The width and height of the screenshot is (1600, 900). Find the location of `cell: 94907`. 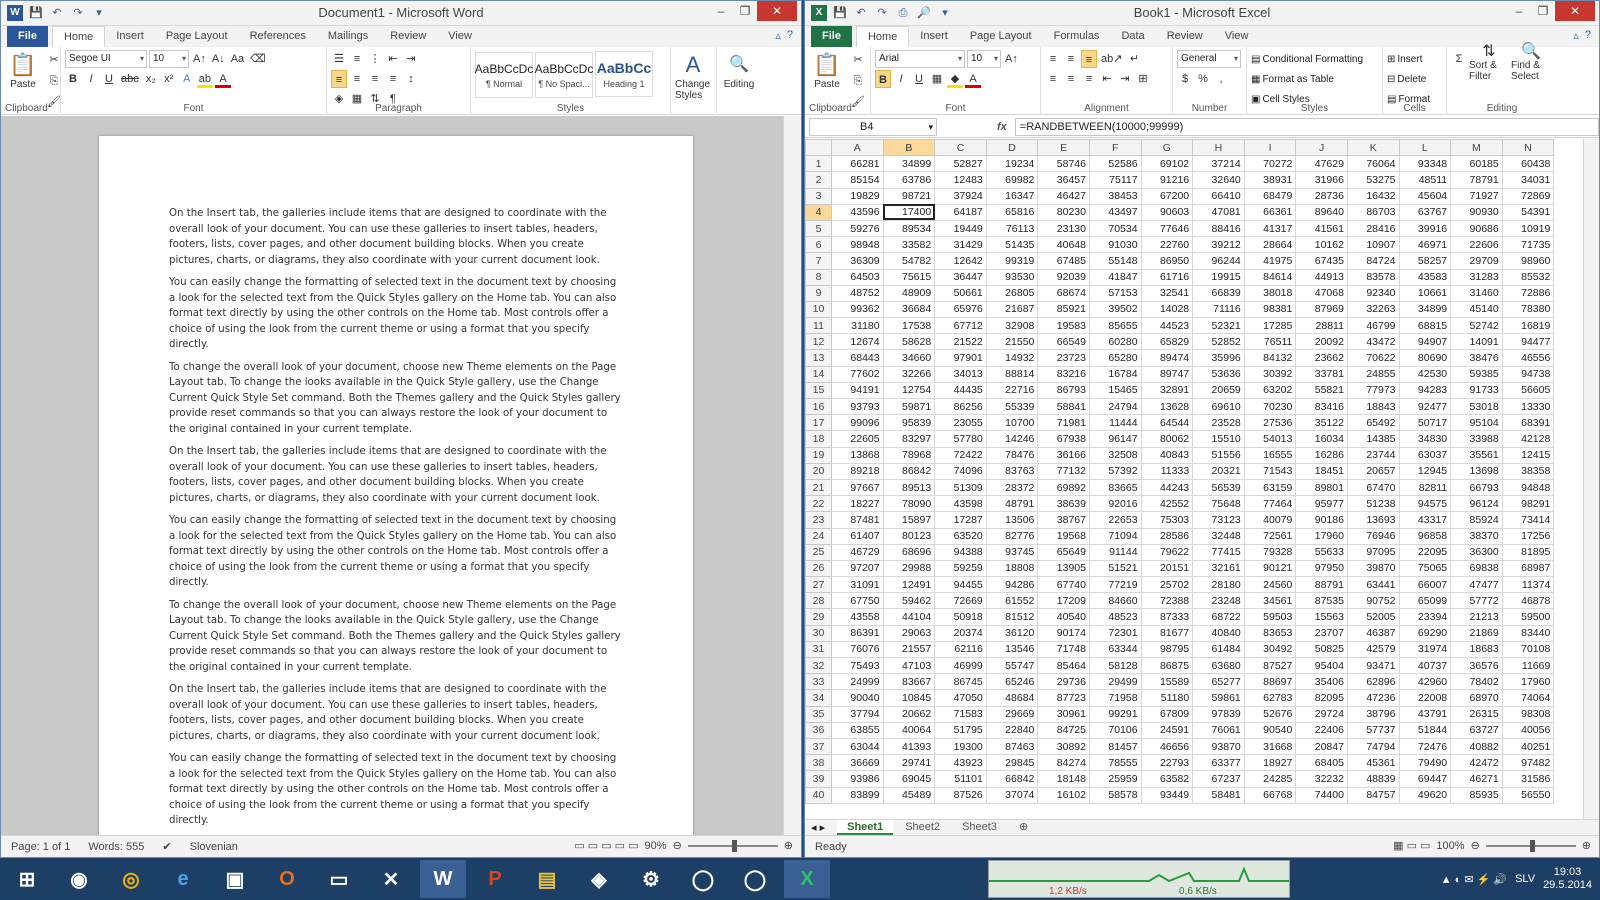

cell: 94907 is located at coordinates (1425, 342).